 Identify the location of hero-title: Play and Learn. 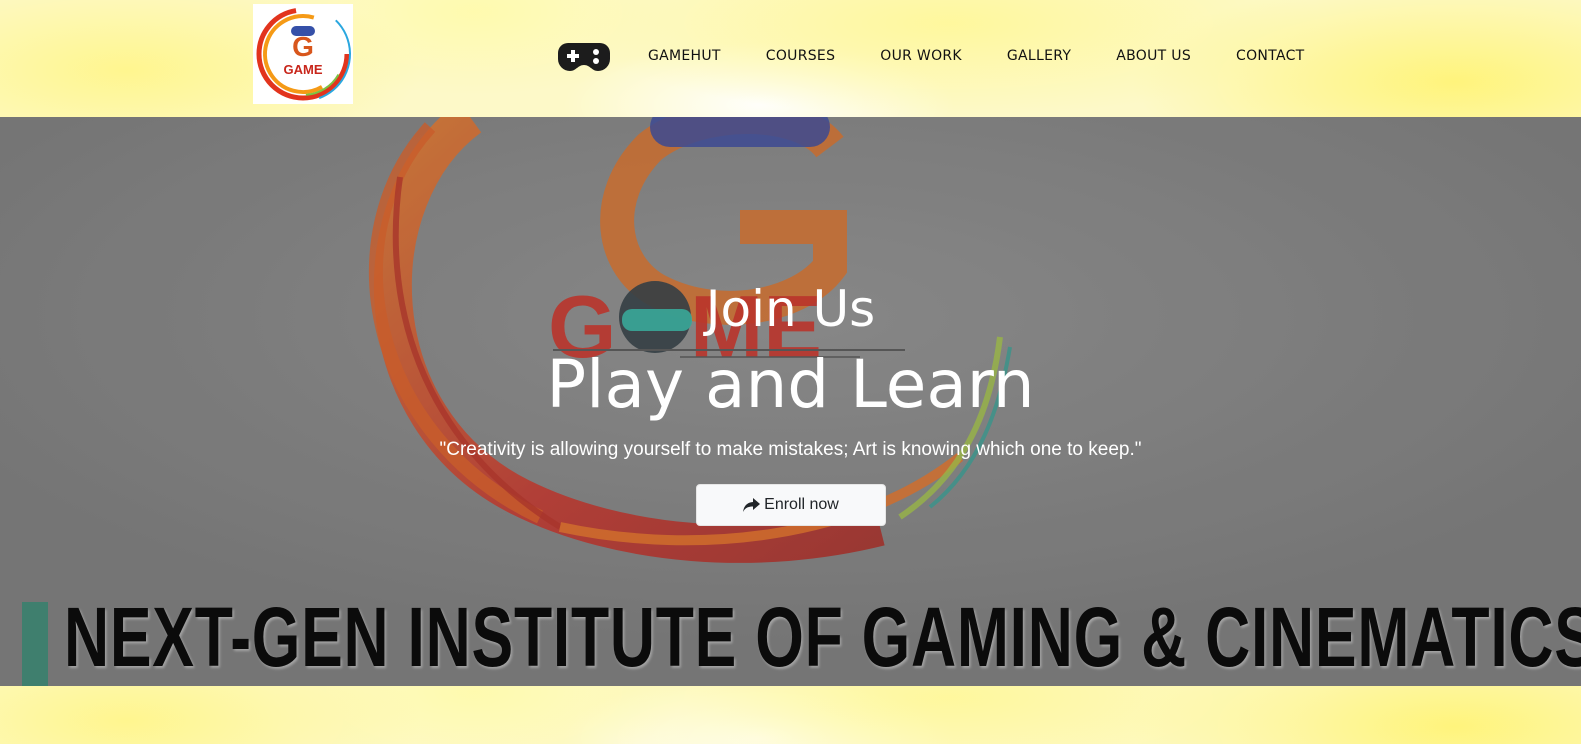
(790, 384).